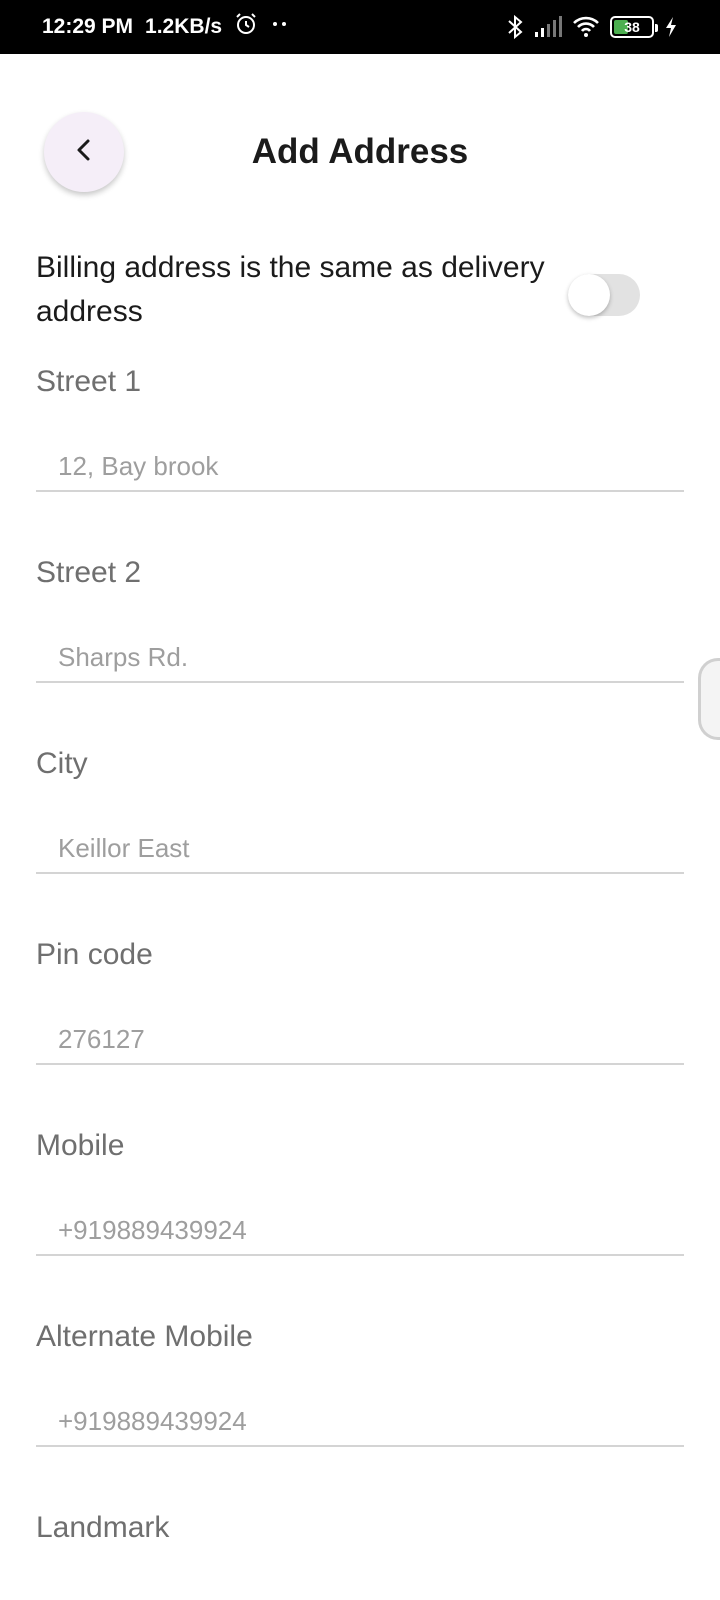  What do you see at coordinates (360, 849) in the screenshot?
I see `city-input` at bounding box center [360, 849].